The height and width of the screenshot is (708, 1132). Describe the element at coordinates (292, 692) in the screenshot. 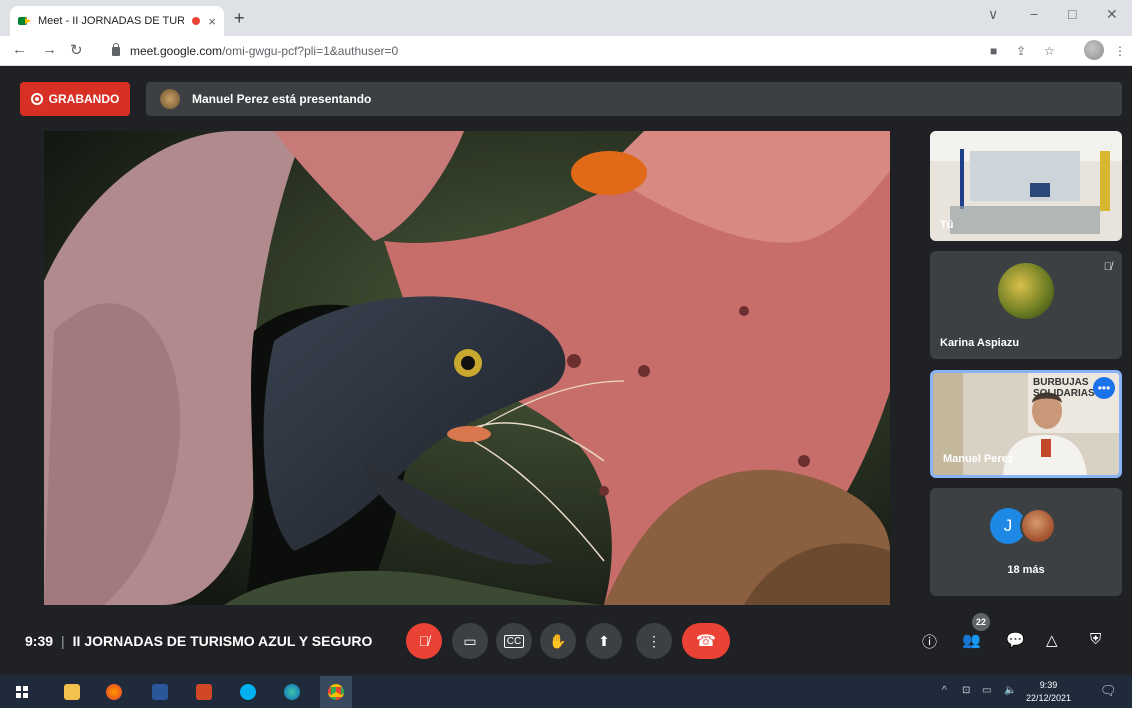

I see `edge-icon` at that location.